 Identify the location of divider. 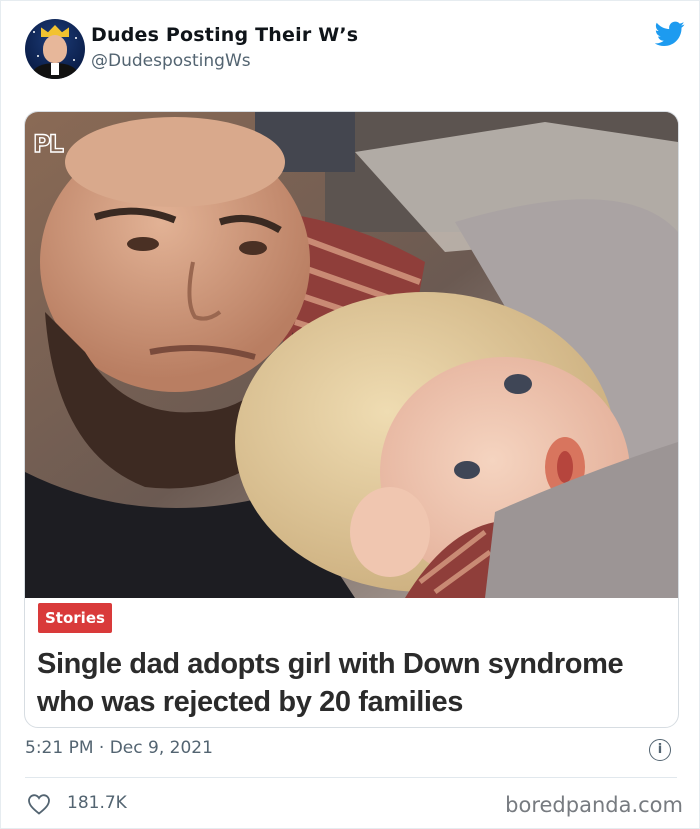
(351, 777).